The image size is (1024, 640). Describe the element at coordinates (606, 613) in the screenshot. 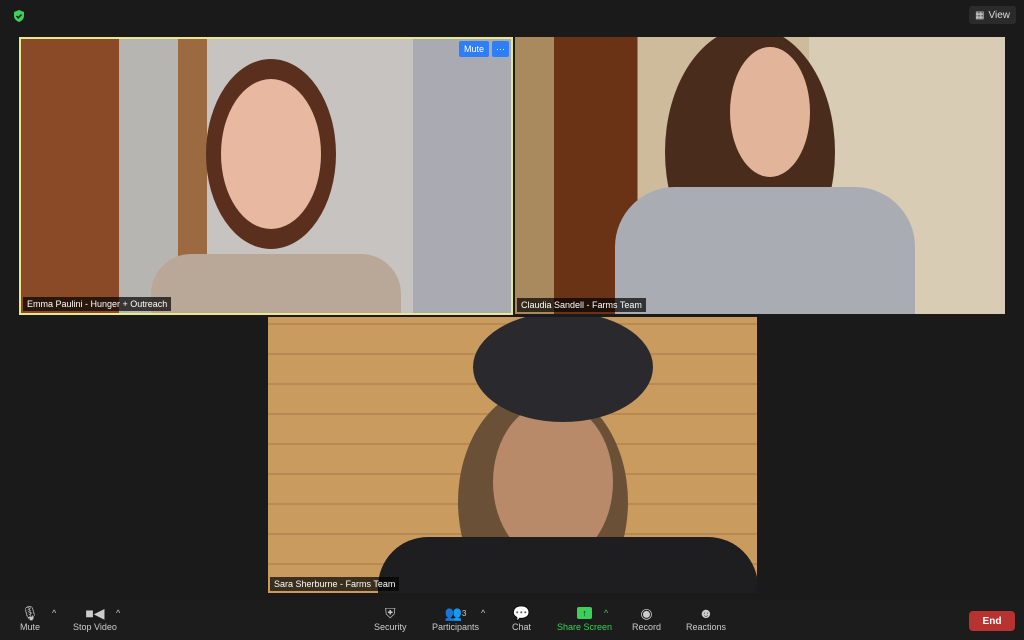

I see `share-options-caret: ^` at that location.